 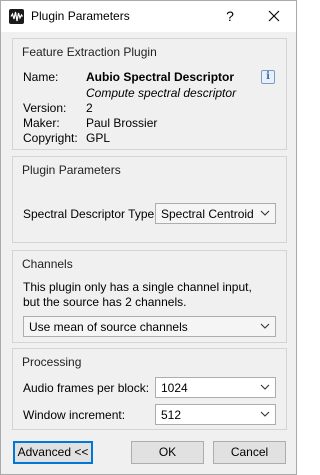 What do you see at coordinates (86, 388) in the screenshot?
I see `frames-per-block-label: Audio frames per block:` at bounding box center [86, 388].